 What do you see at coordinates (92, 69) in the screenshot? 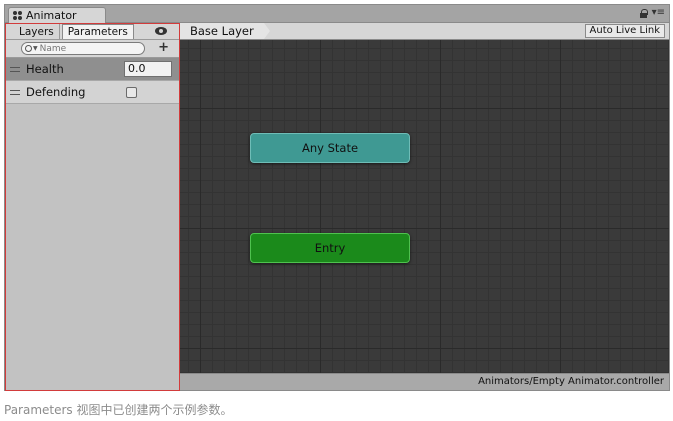
I see `parameter-row-health: Health 0.0` at bounding box center [92, 69].